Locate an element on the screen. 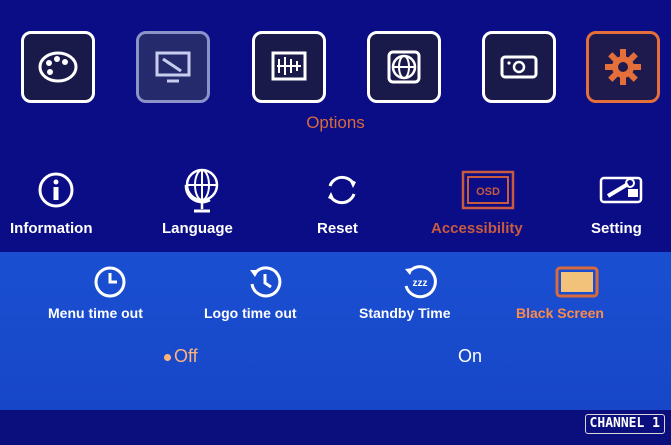 Image resolution: width=671 pixels, height=445 pixels. menu-tab-picture is located at coordinates (58, 67).